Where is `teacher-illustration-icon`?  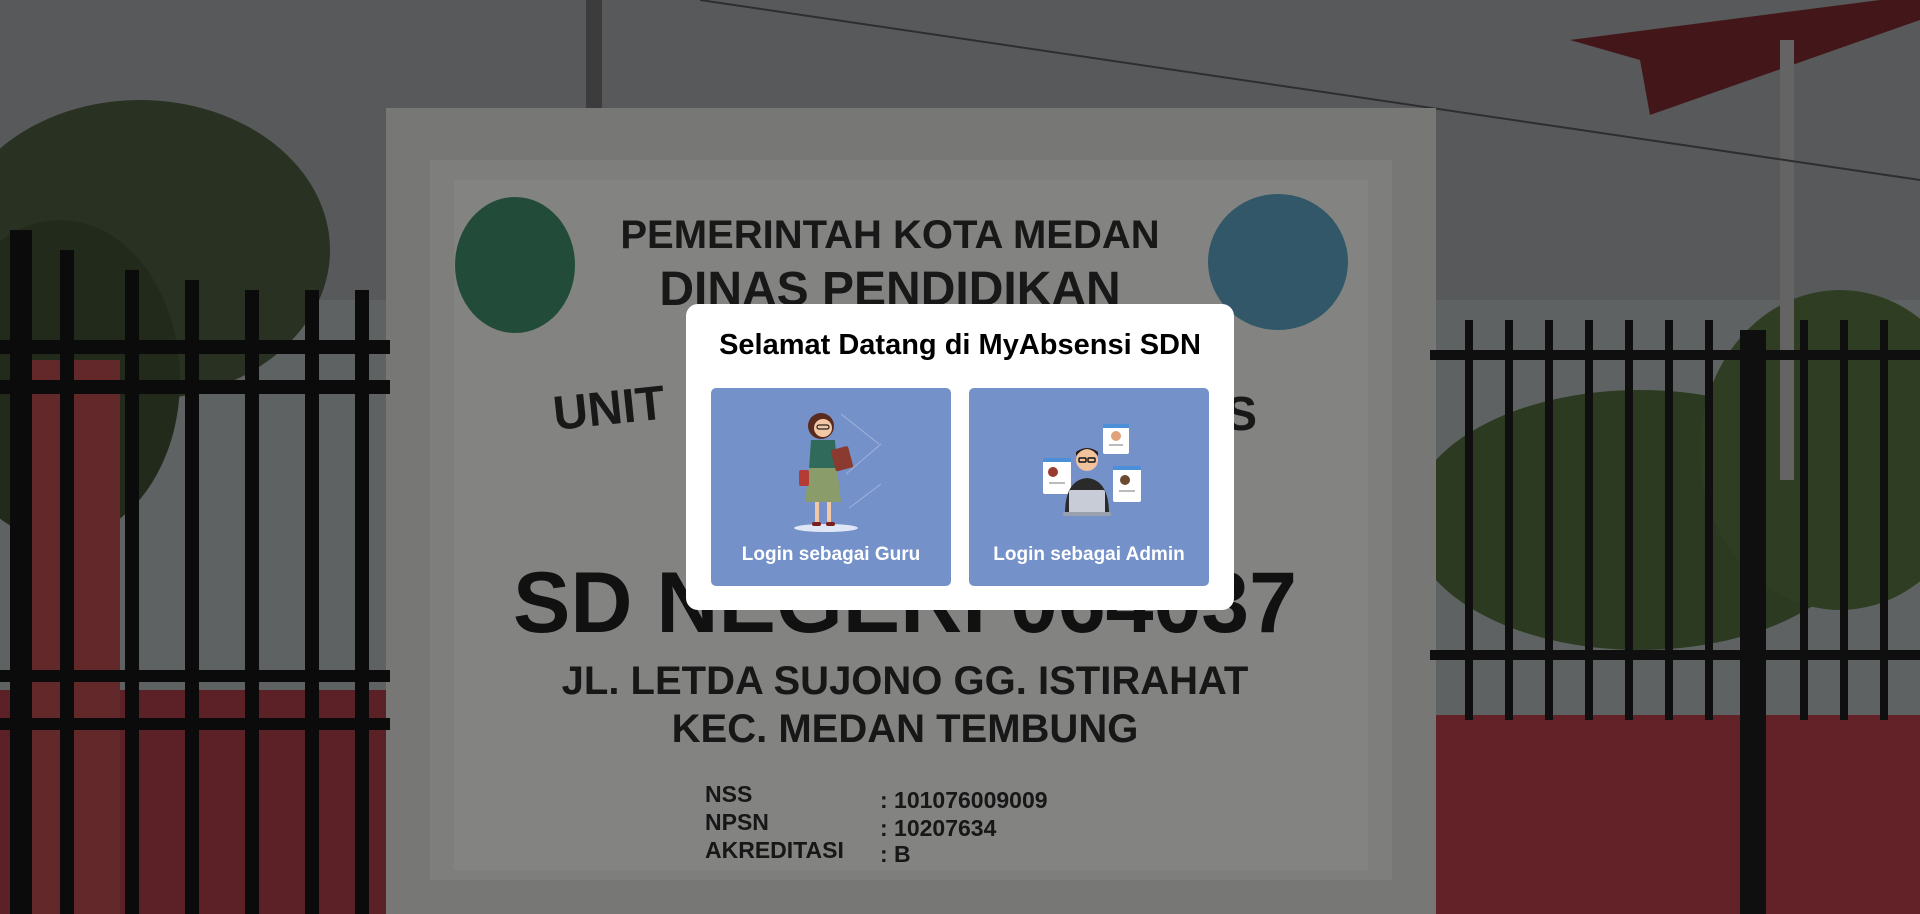 teacher-illustration-icon is located at coordinates (838, 472).